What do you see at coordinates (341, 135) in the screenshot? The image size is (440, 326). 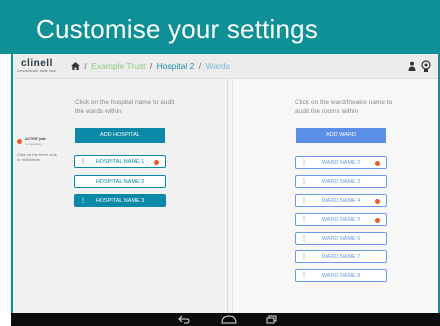 I see `add-ward-button: ADD WARD` at bounding box center [341, 135].